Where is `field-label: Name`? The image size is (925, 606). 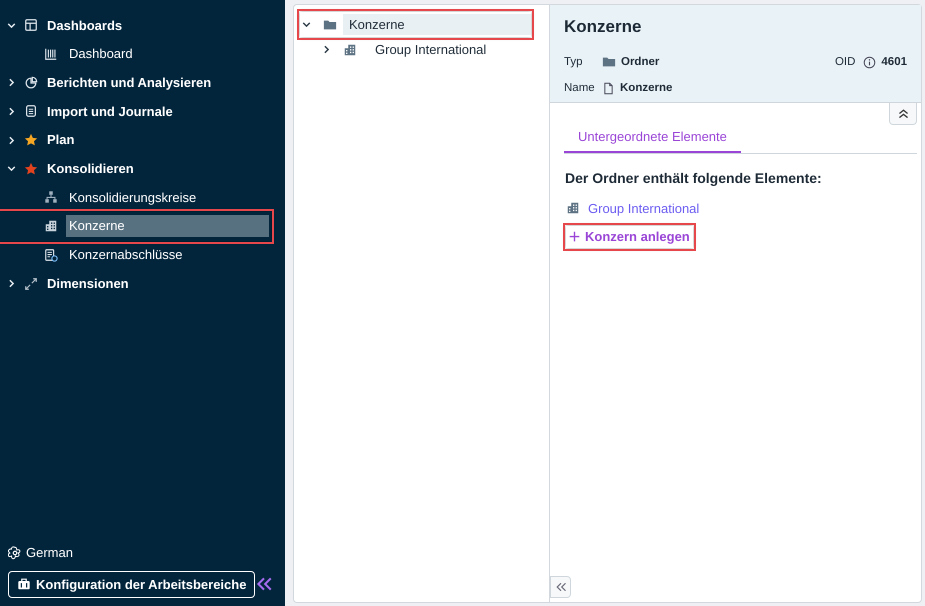
field-label: Name is located at coordinates (579, 88).